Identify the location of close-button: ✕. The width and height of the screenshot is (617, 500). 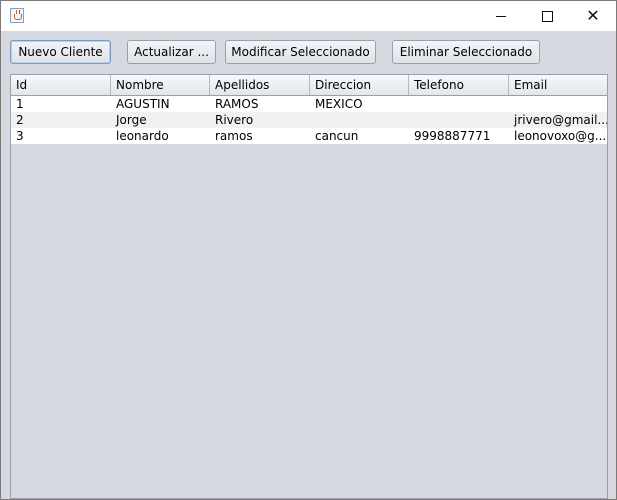
(593, 16).